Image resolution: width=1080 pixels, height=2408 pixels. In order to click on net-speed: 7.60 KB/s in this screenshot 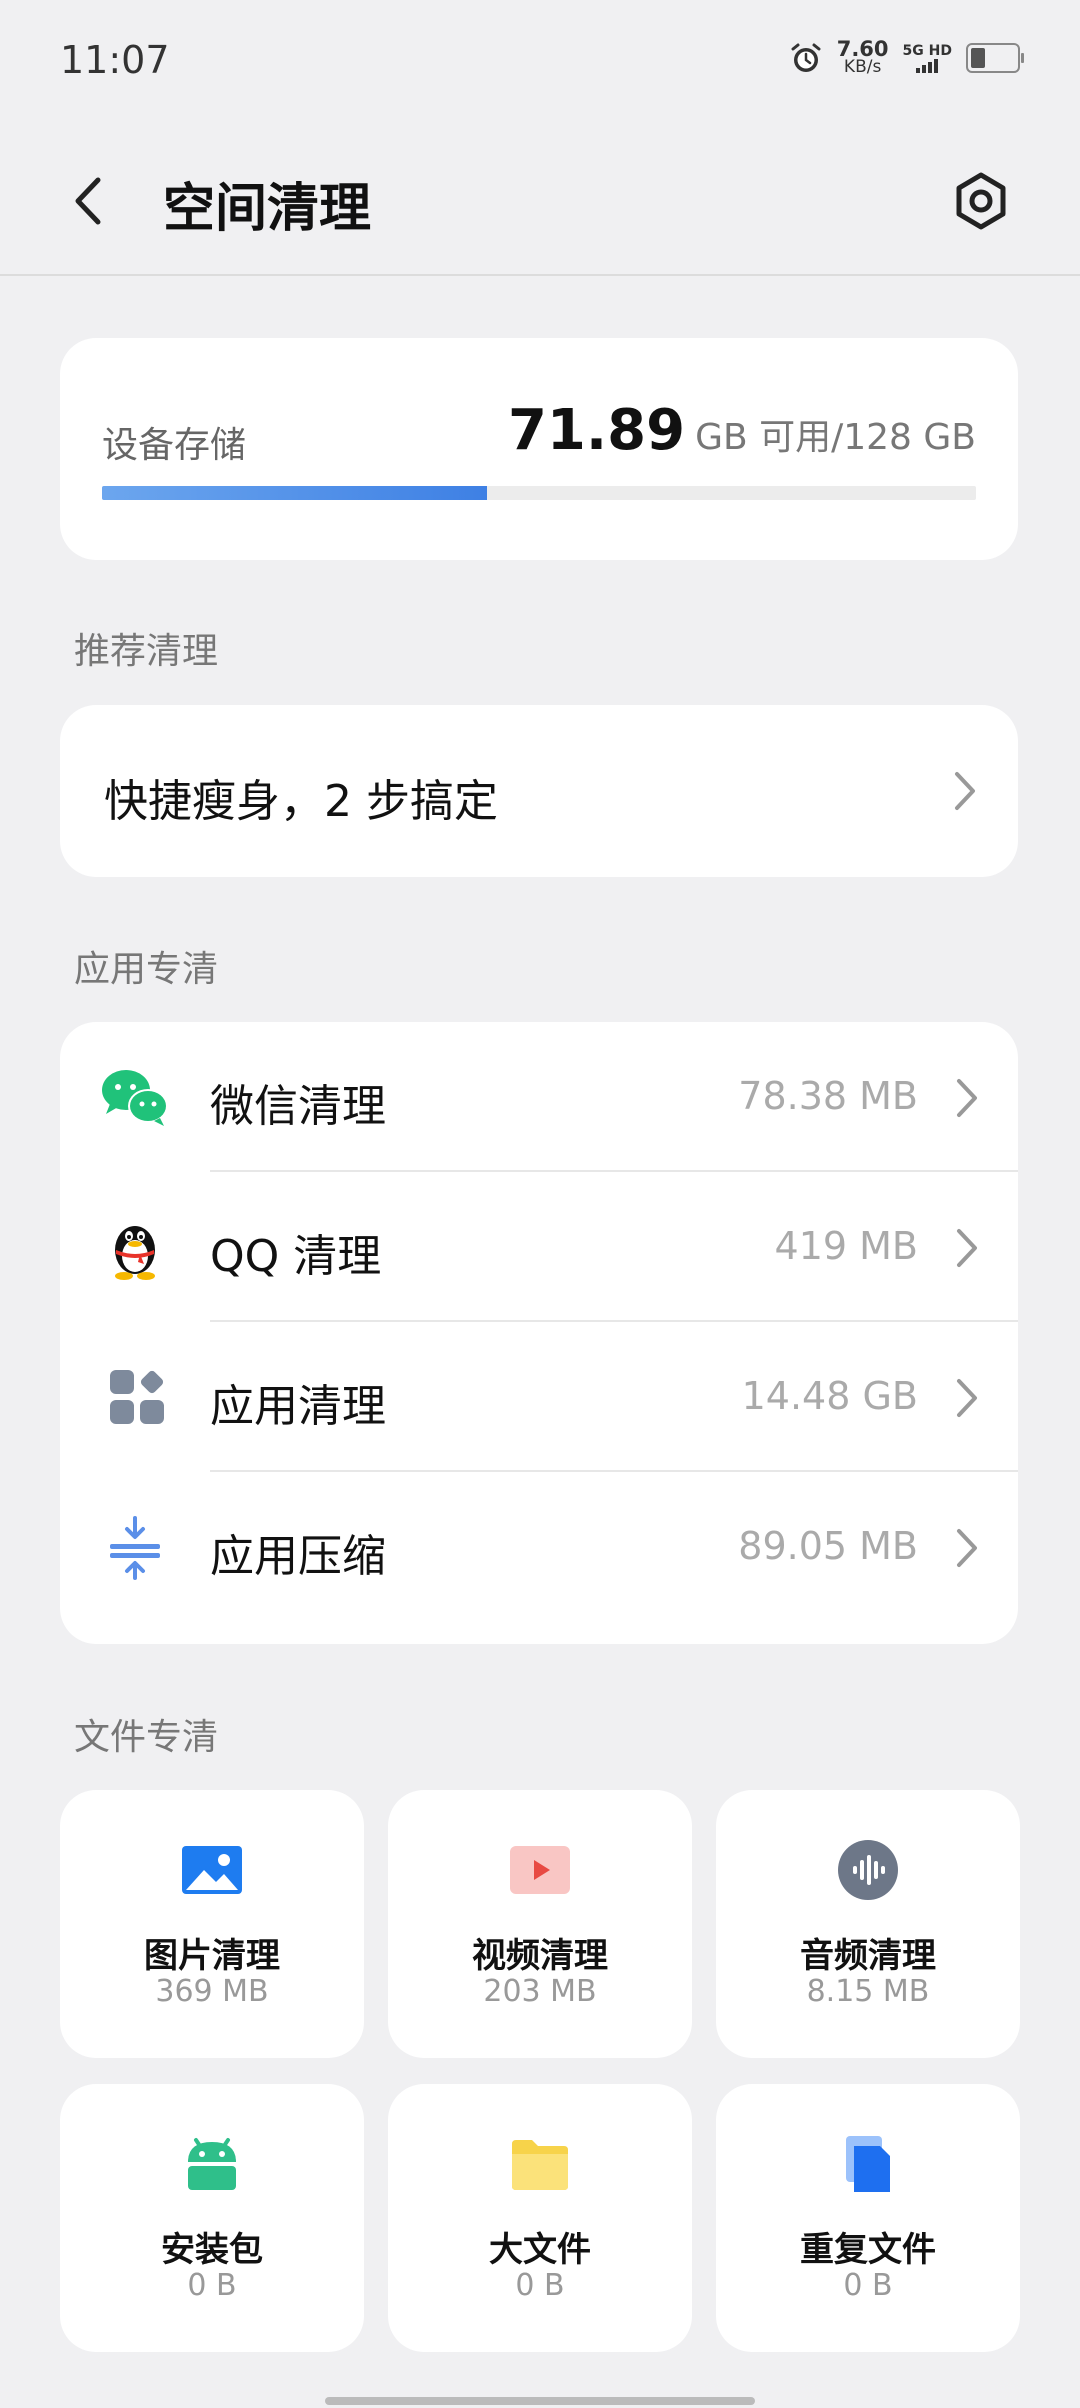, I will do `click(862, 57)`.